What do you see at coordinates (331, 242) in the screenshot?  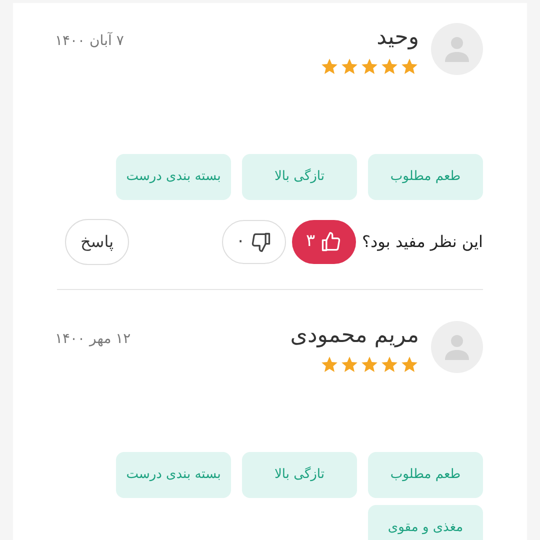 I see `thumbs-up-icon` at bounding box center [331, 242].